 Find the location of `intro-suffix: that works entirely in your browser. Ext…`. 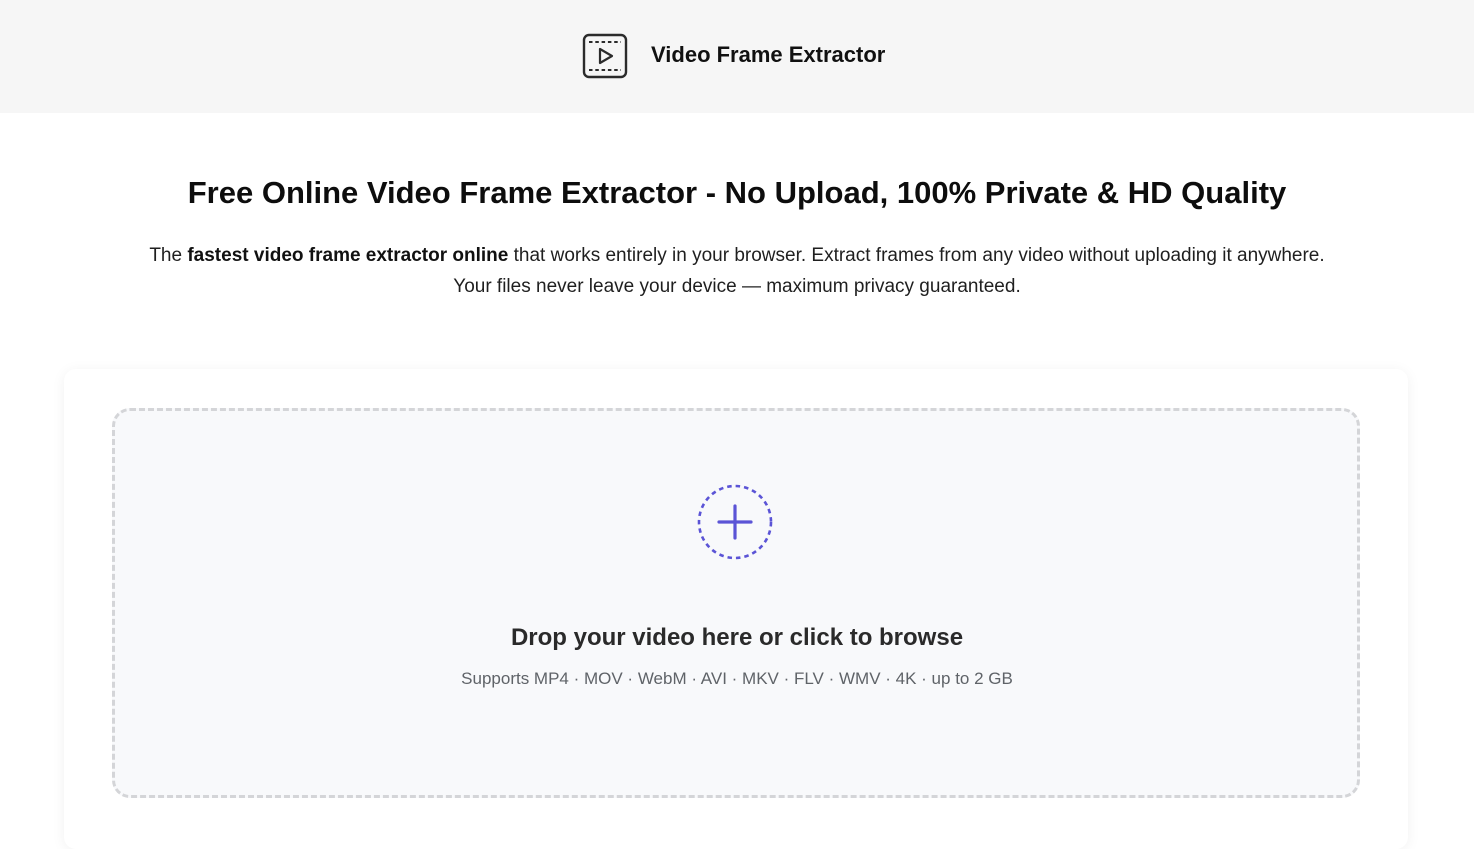

intro-suffix: that works entirely in your browser. Ext… is located at coordinates (916, 255).